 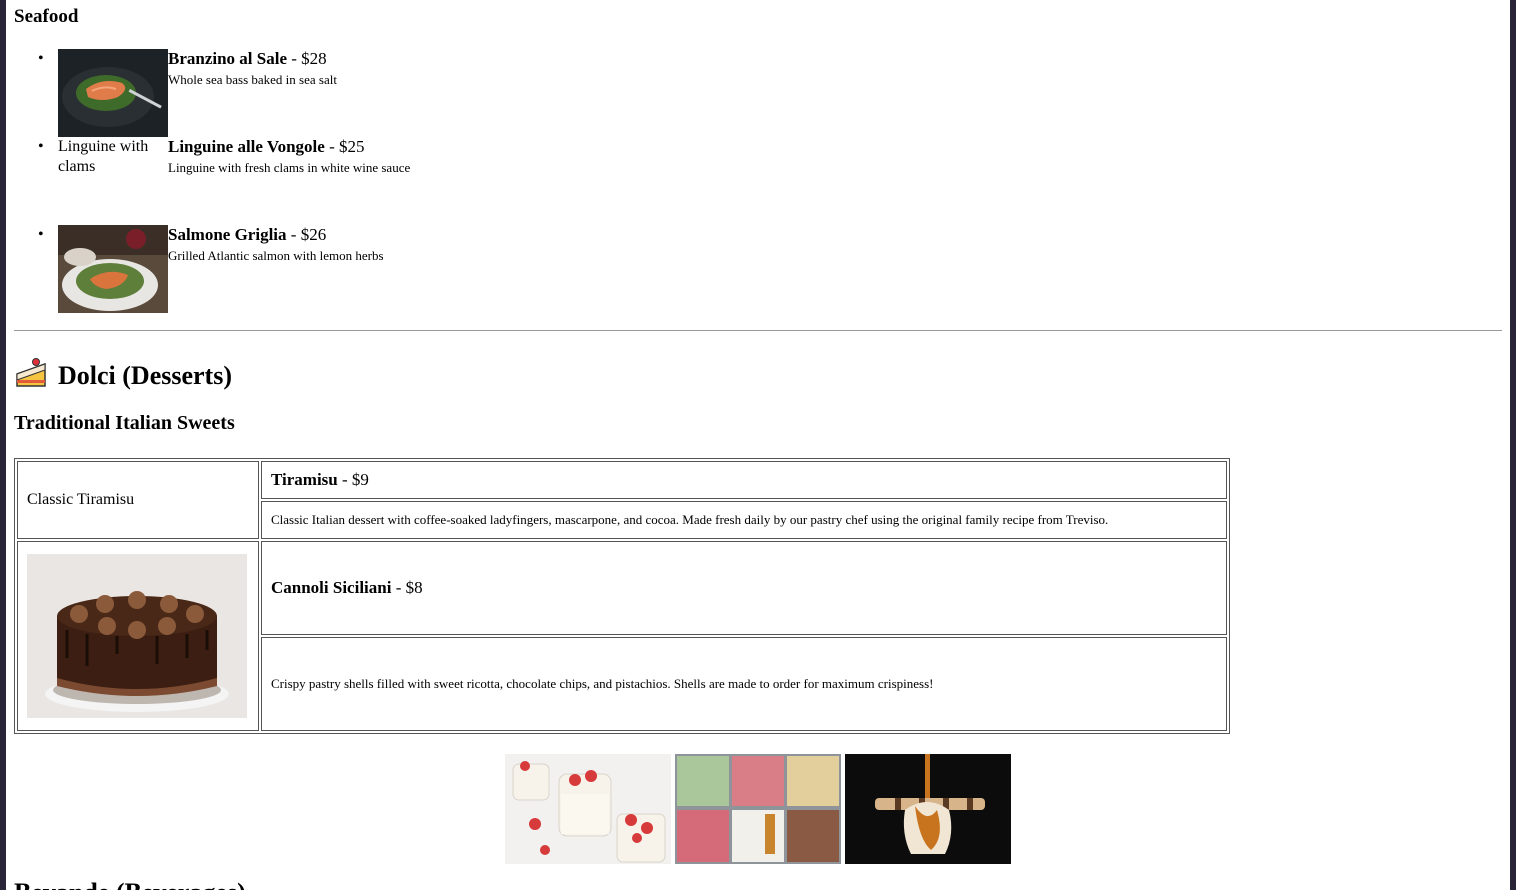 I want to click on dolci-heading: Dolci (Desserts), so click(x=123, y=375).